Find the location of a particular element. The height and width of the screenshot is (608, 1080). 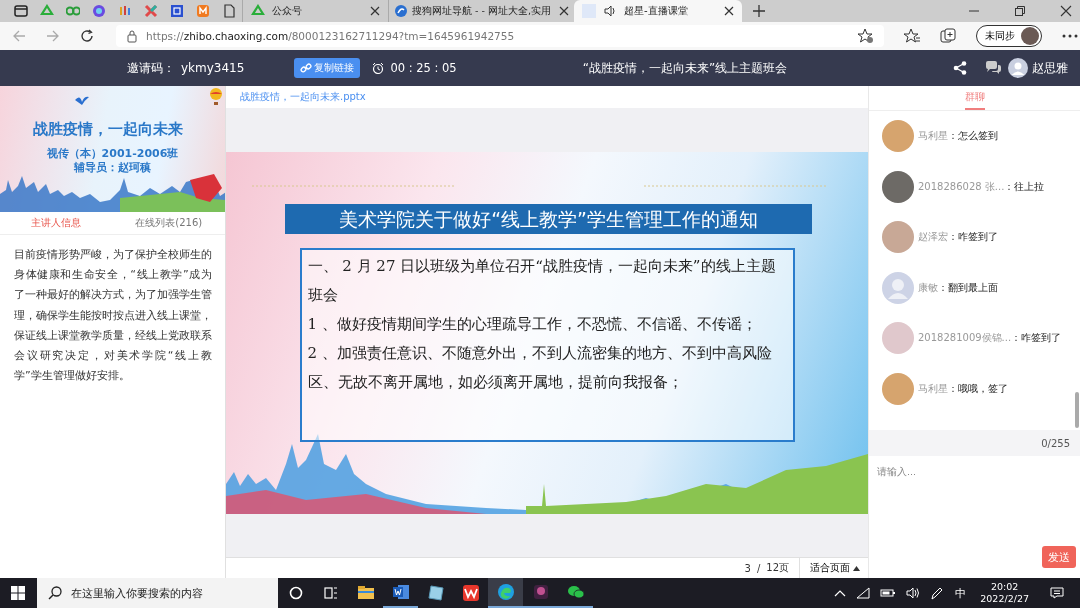

page-number: 3 is located at coordinates (747, 568).